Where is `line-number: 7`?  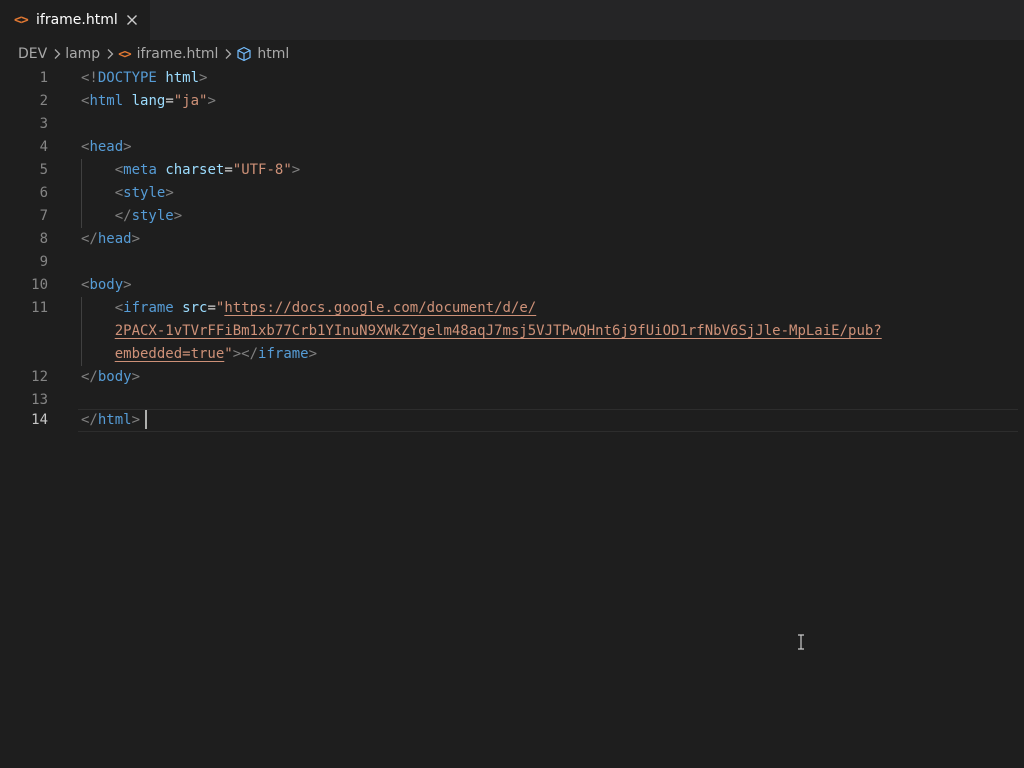
line-number: 7 is located at coordinates (43, 216).